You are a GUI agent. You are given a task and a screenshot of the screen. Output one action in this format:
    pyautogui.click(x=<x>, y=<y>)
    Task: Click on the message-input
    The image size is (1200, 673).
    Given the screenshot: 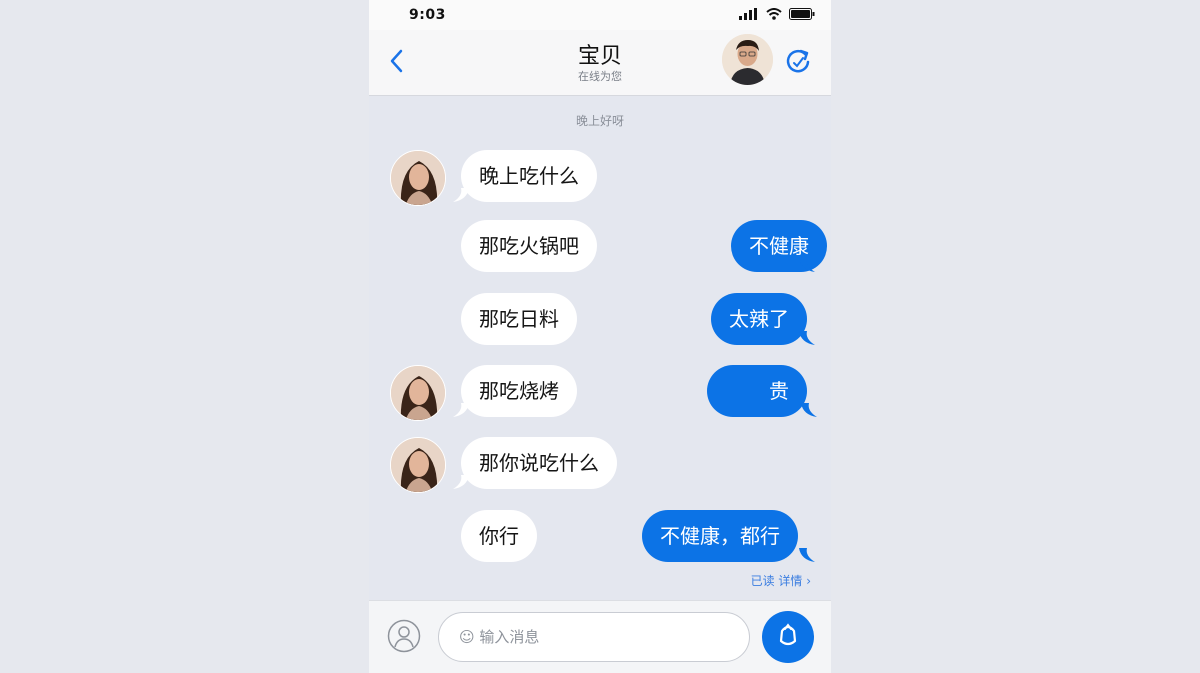 What is the action you would take?
    pyautogui.click(x=594, y=637)
    